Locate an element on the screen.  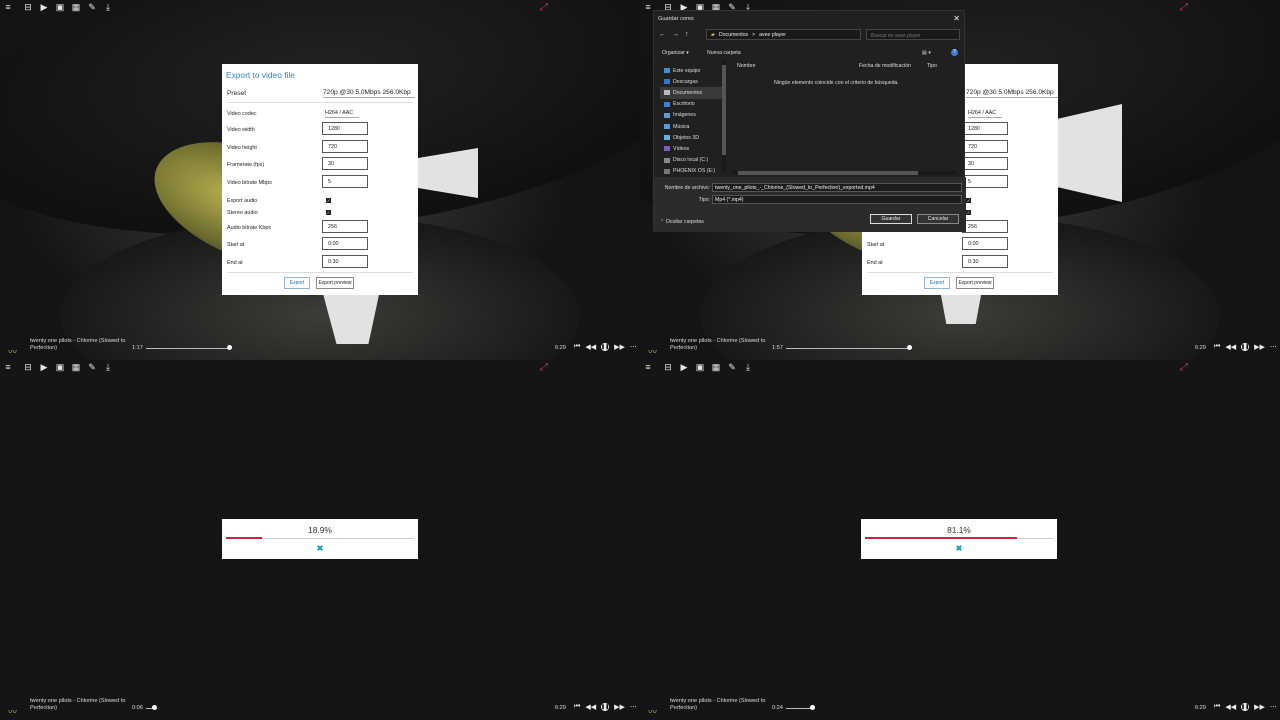
sidebar-item-descargas: Descargas is located at coordinates (691, 81).